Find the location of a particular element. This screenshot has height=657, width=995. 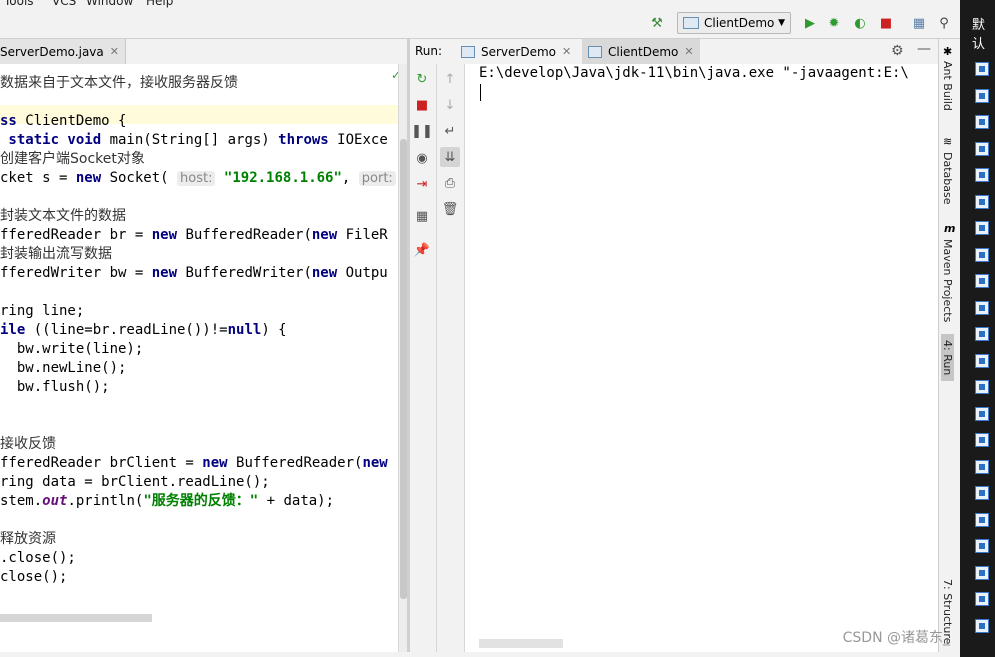

tool-run: 4: Run is located at coordinates (947, 358).